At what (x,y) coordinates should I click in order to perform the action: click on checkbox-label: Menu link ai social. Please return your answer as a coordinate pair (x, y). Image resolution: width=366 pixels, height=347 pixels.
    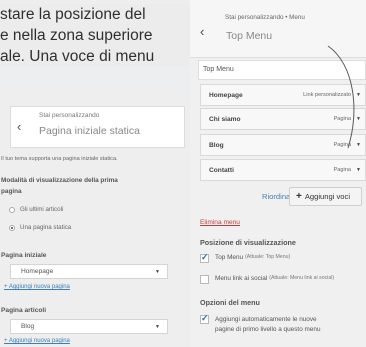
    Looking at the image, I should click on (241, 278).